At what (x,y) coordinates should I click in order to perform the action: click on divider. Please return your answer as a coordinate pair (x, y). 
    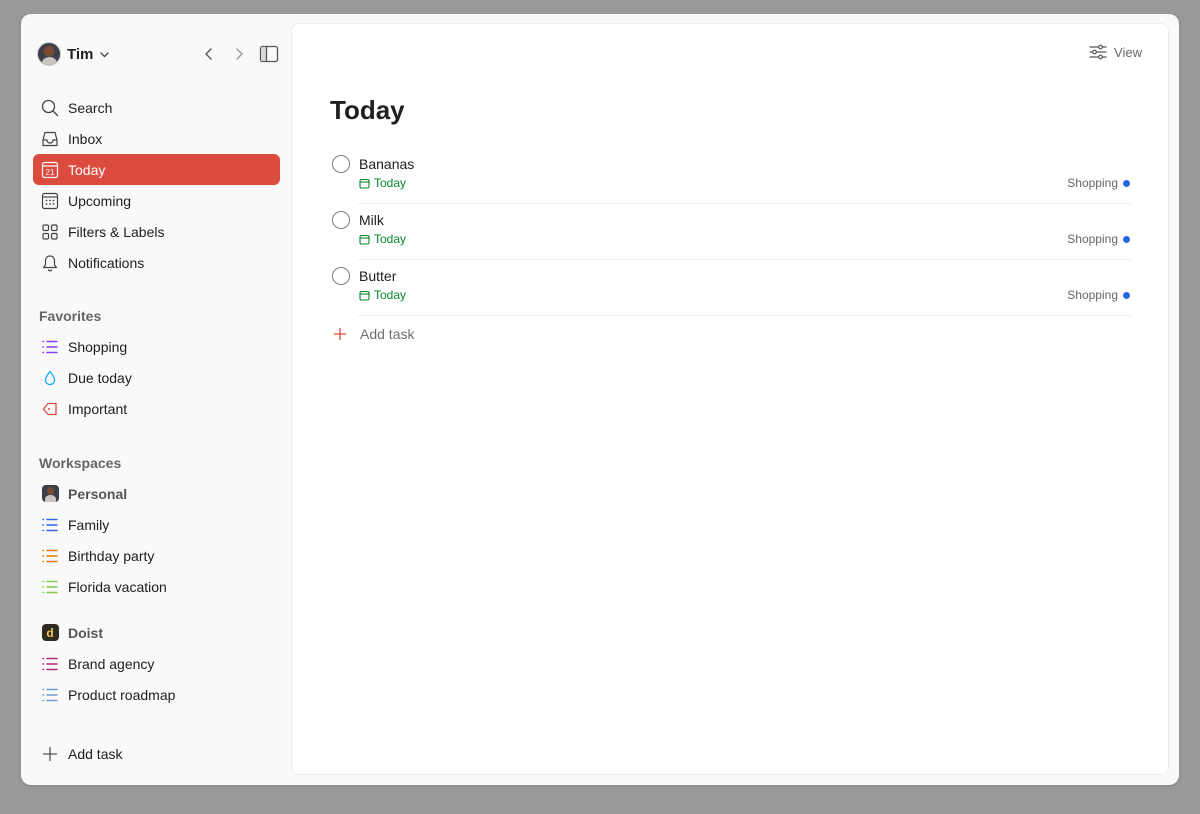
    Looking at the image, I should click on (745, 315).